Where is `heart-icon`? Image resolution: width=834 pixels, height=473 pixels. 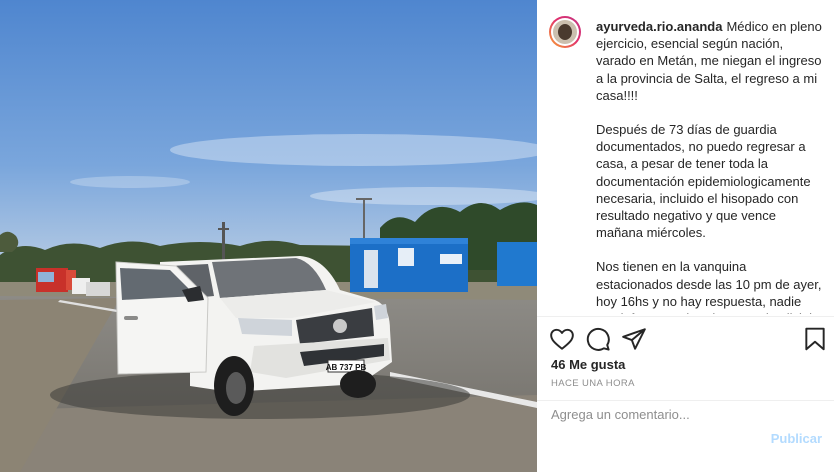
heart-icon is located at coordinates (562, 339).